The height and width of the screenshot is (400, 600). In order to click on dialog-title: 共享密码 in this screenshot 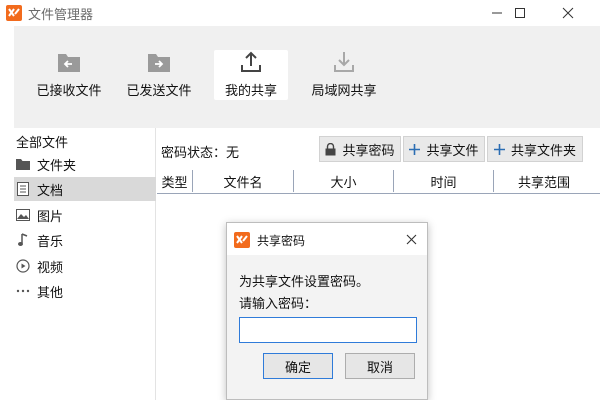, I will do `click(281, 241)`.